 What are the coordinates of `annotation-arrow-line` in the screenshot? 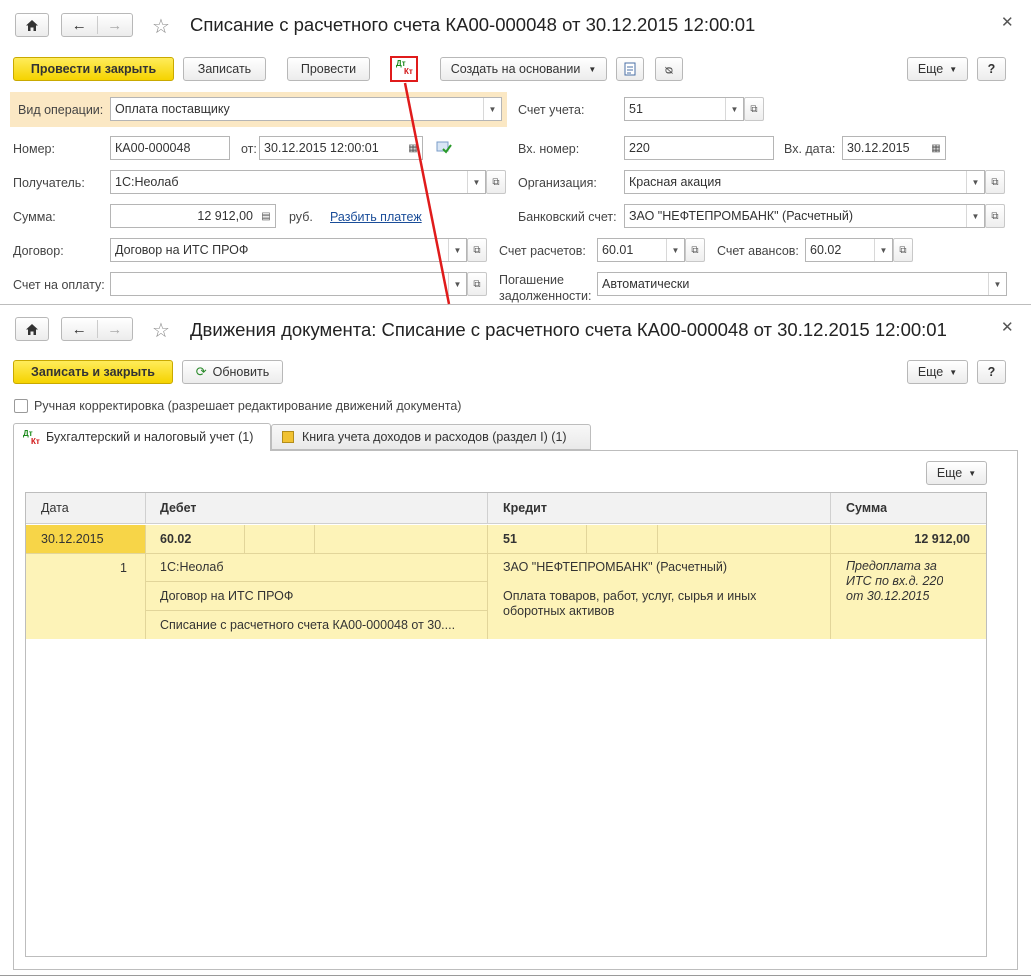 It's located at (427, 193).